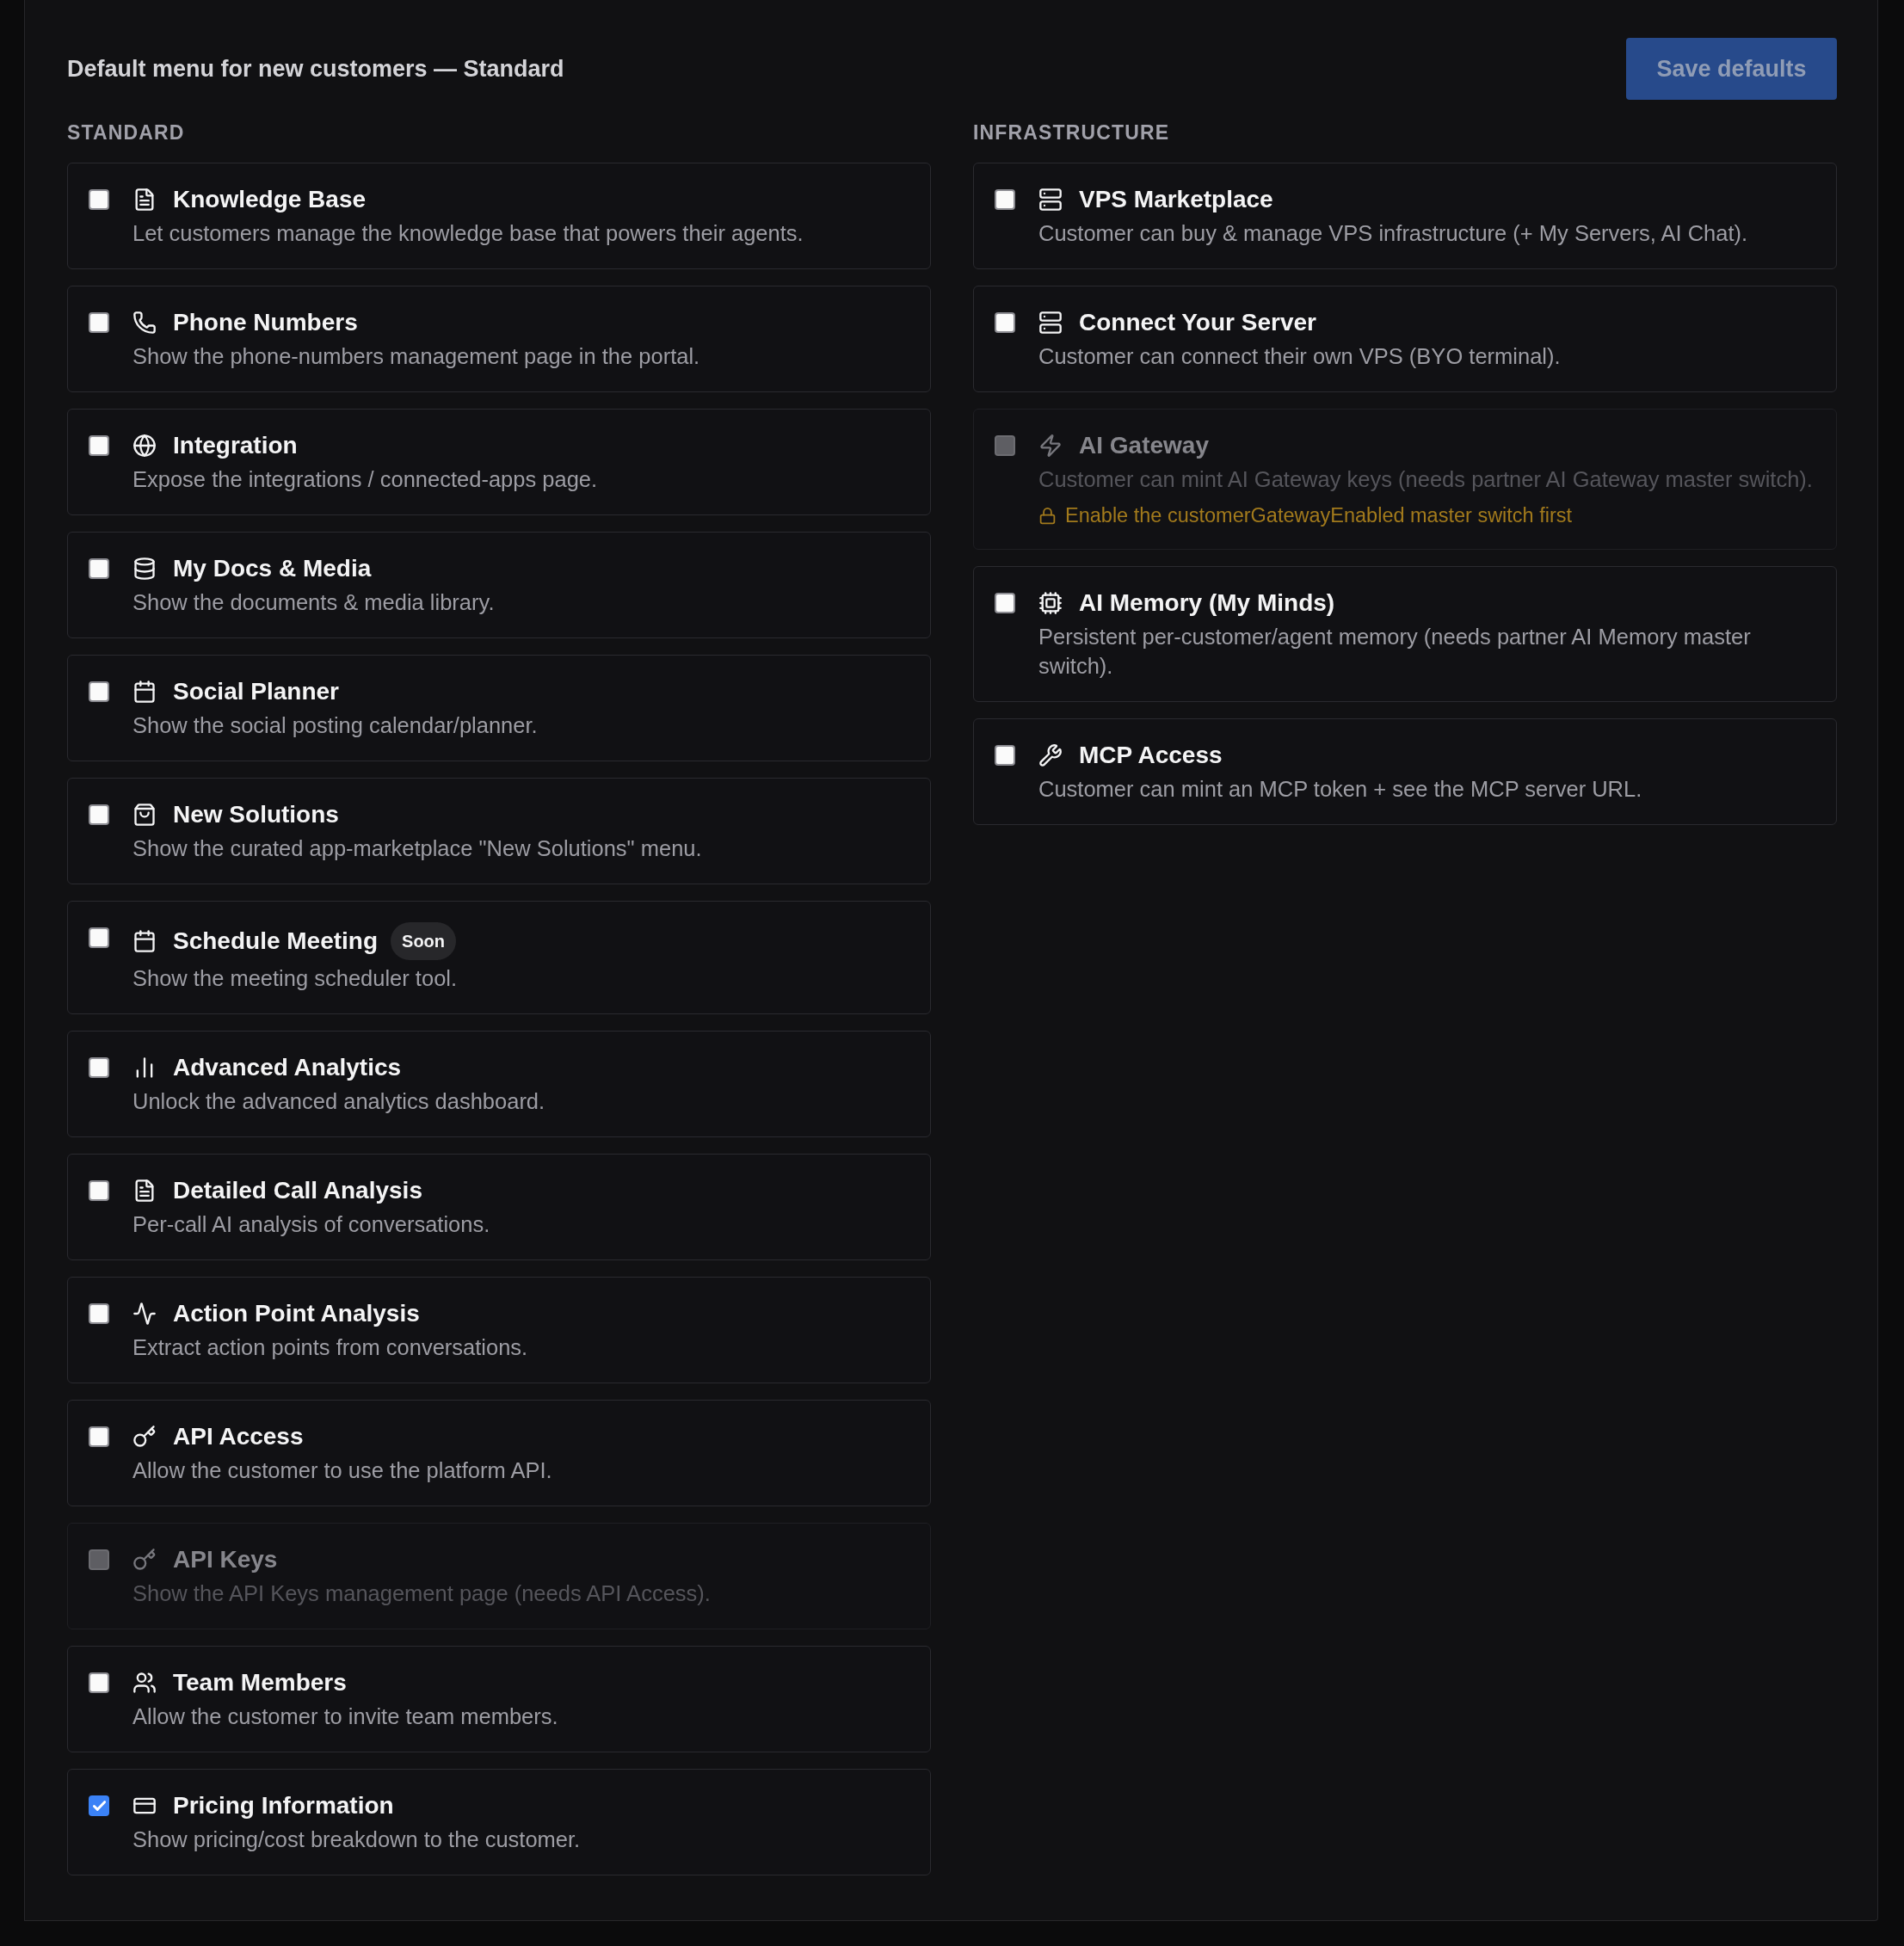 The width and height of the screenshot is (1904, 1946). I want to click on feature-description: Customer can connect their own VPS (BYO terminal)., so click(1300, 356).